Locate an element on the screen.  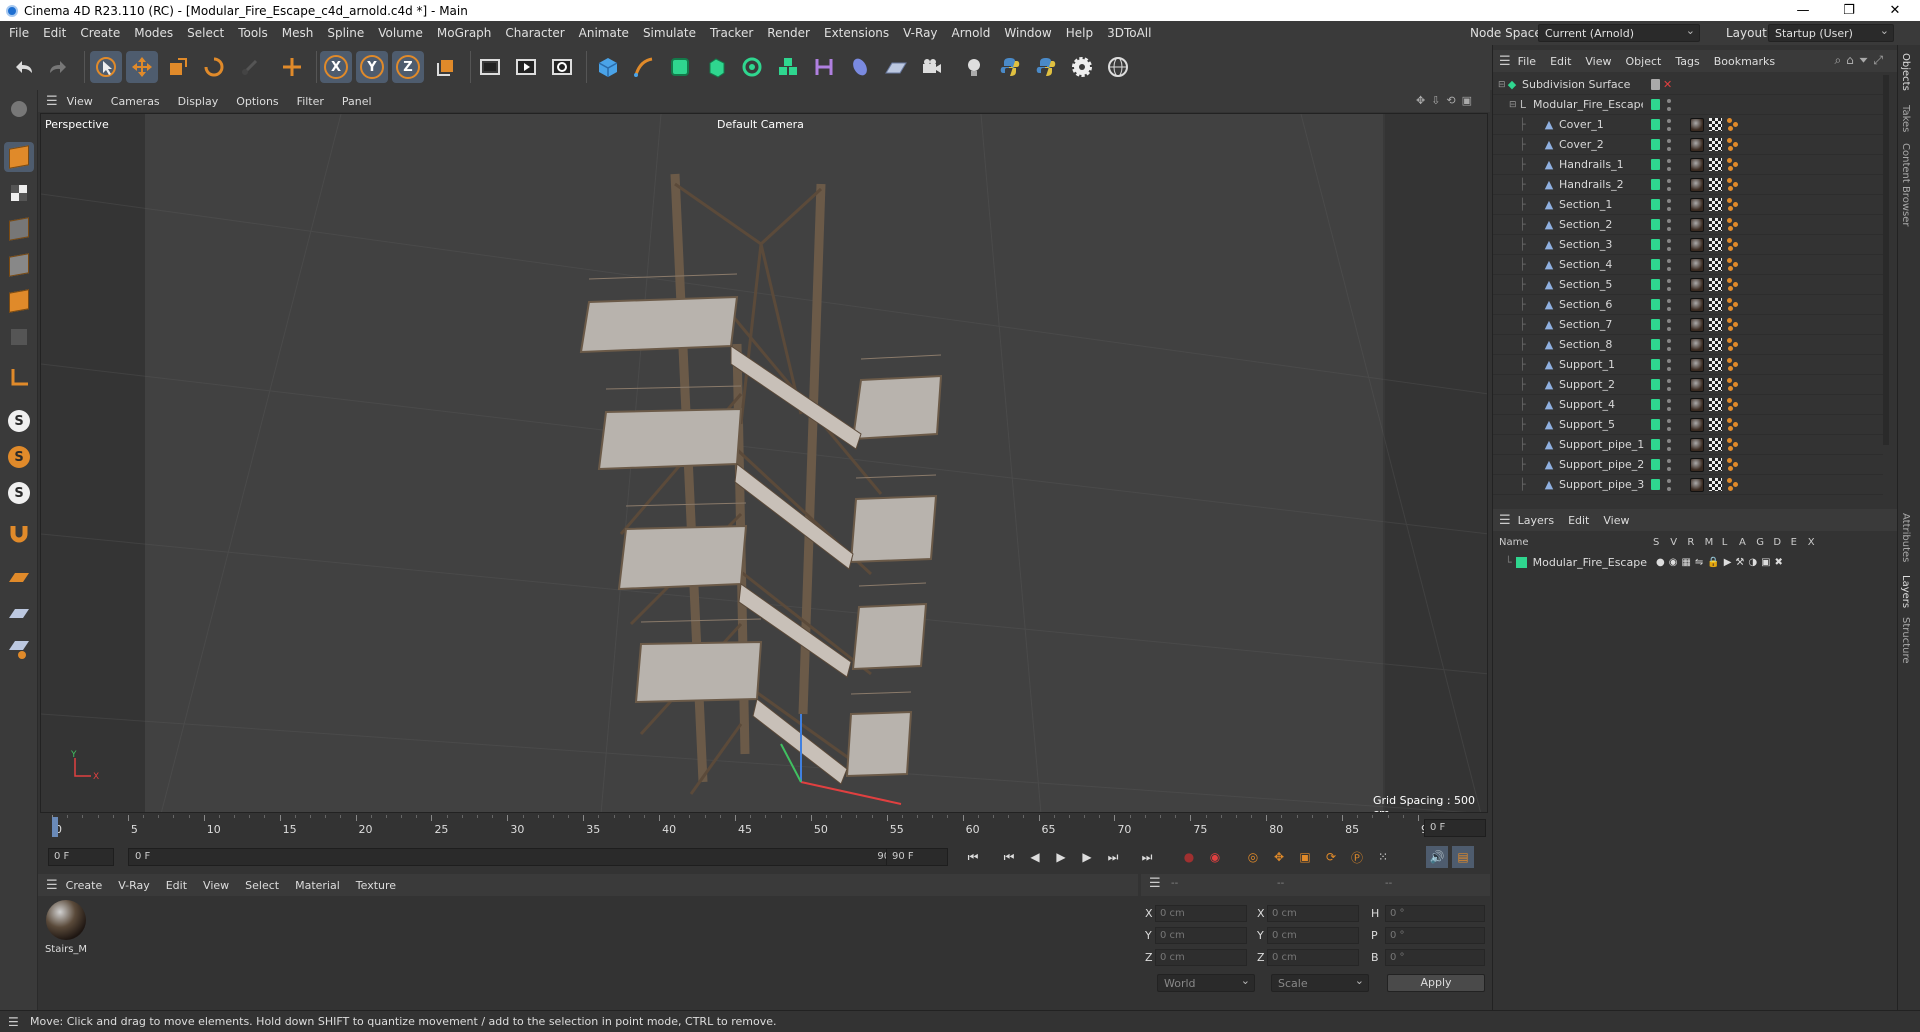
layer-menu-edit: Edit is located at coordinates (1578, 520).